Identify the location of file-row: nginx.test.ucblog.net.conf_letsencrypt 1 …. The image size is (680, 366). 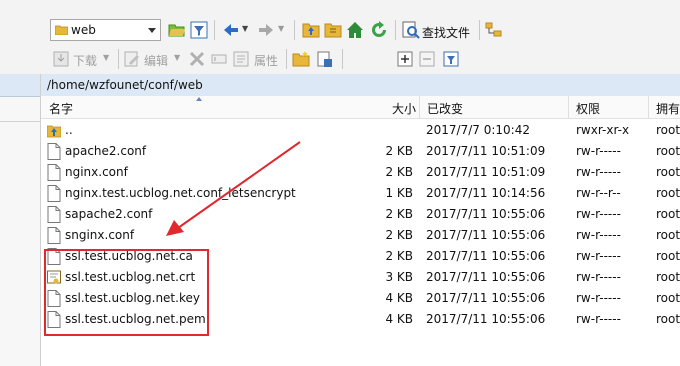
(360, 193).